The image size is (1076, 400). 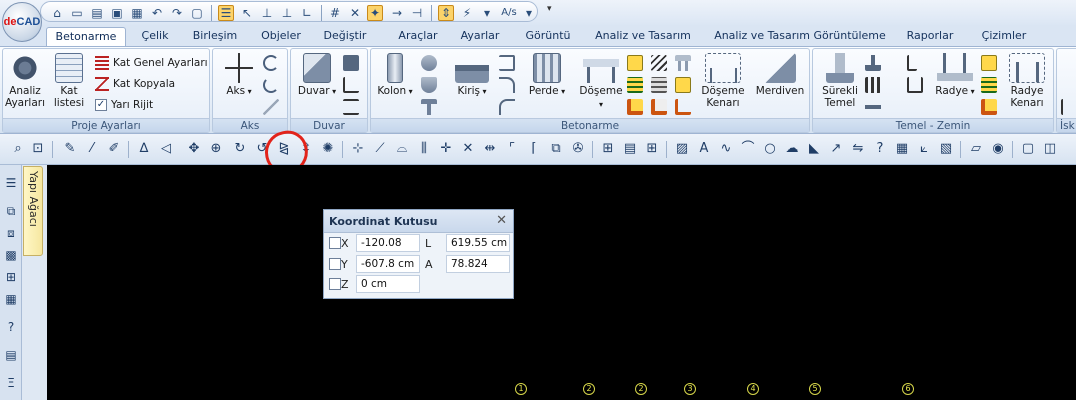 I want to click on foundation-l-icon, so click(x=912, y=63).